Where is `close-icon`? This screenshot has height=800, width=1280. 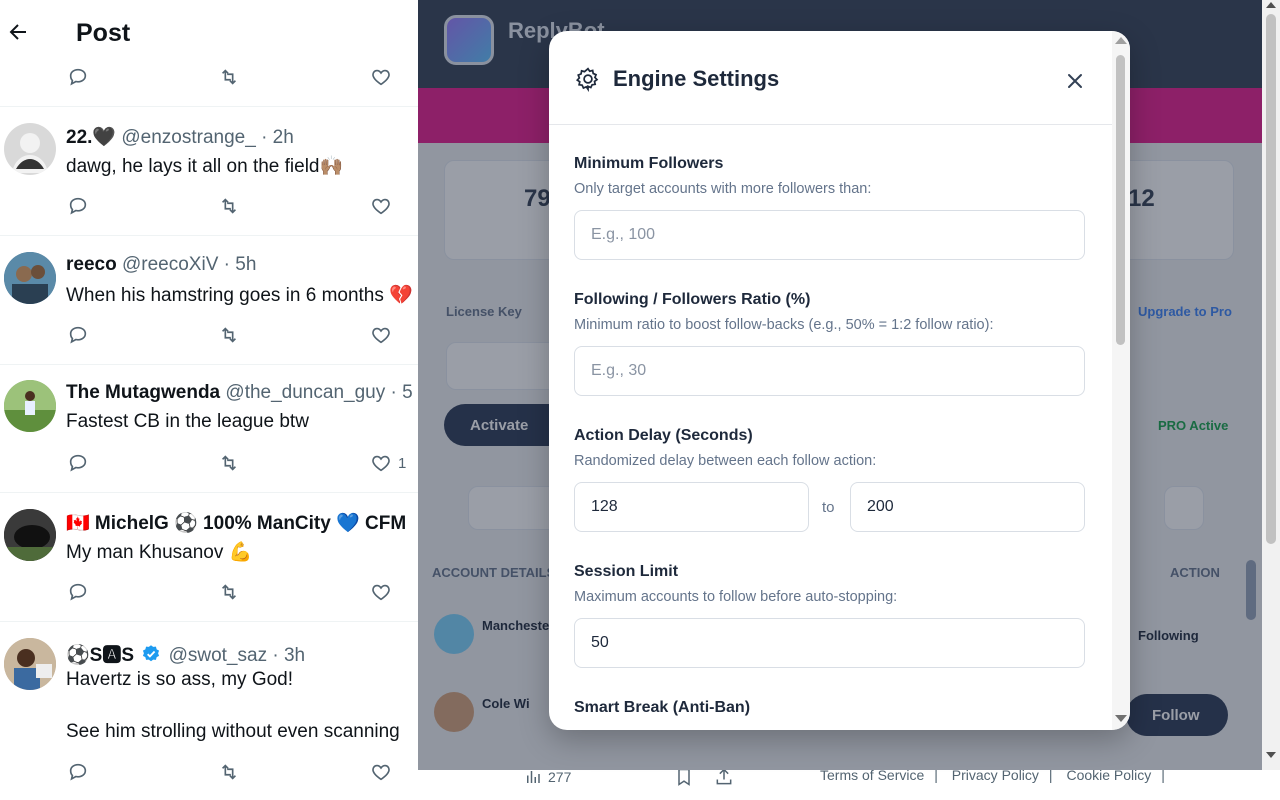 close-icon is located at coordinates (1075, 81).